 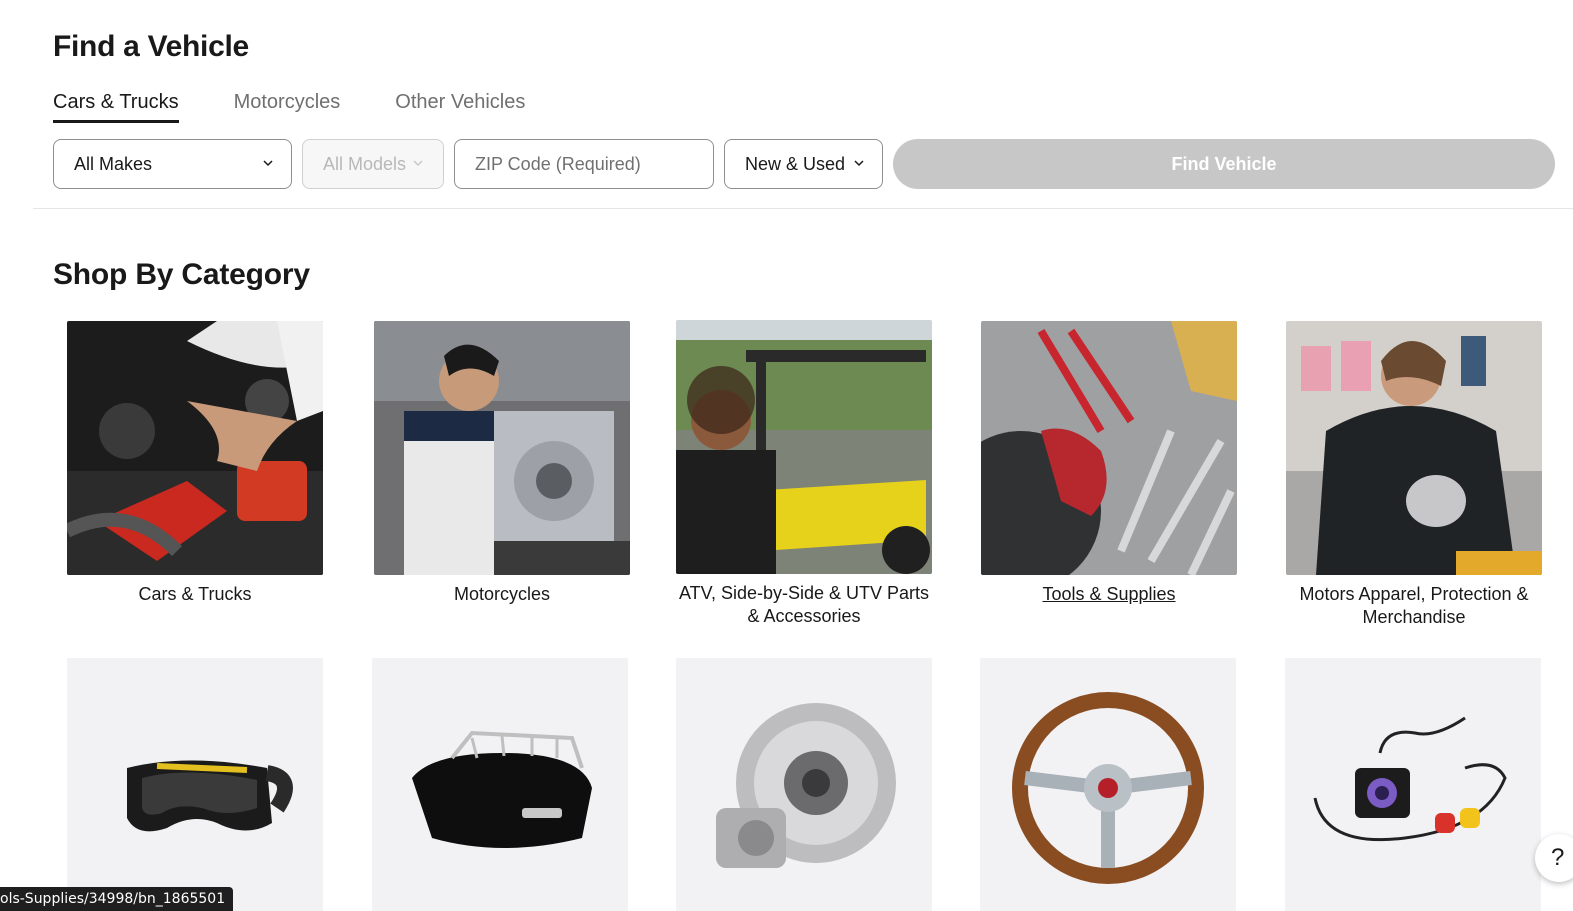 I want to click on backup-camera-icon, so click(x=1413, y=784).